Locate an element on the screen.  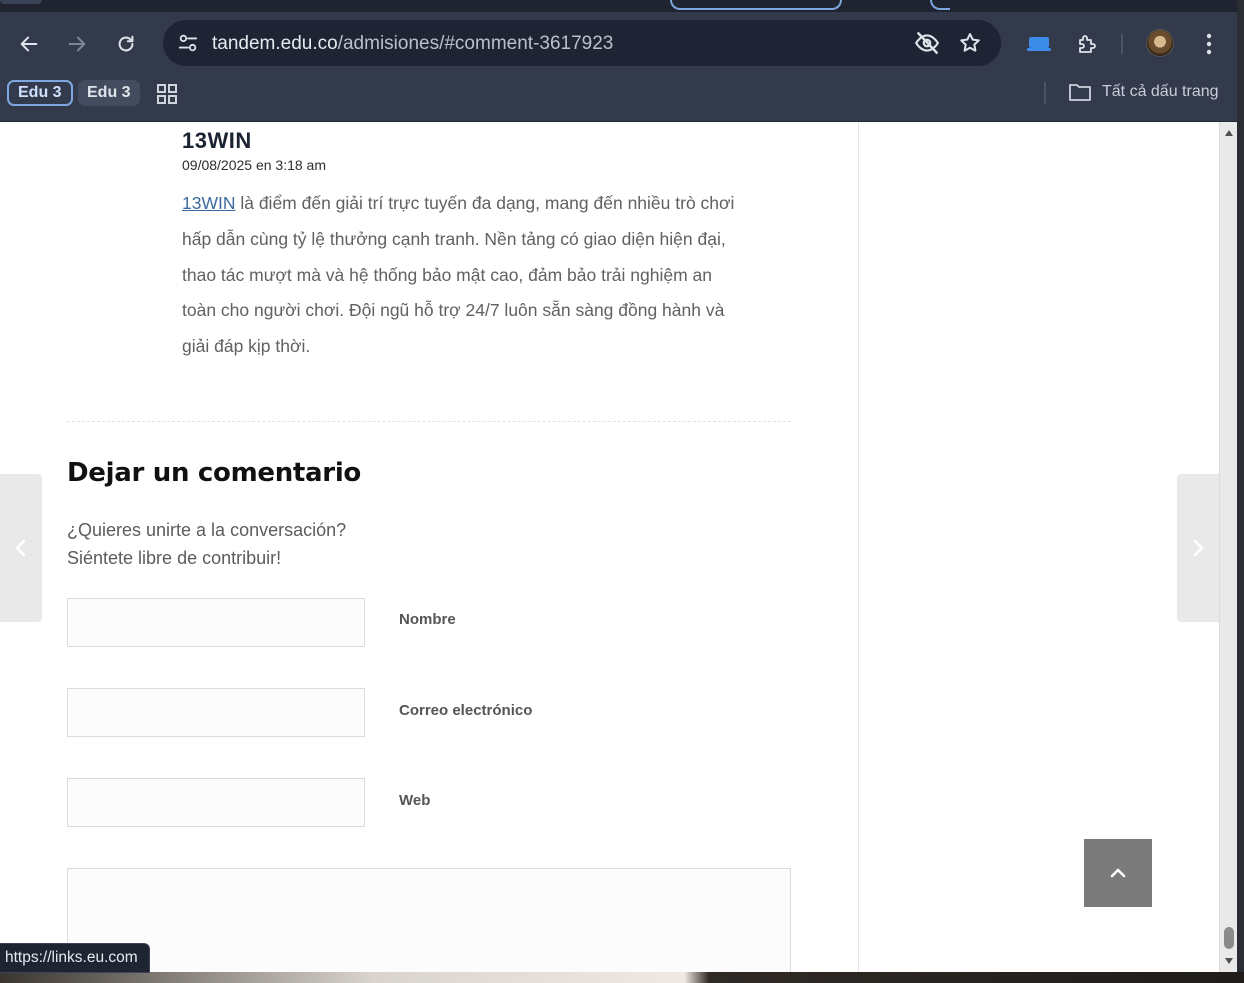
bookmarks-bar: Edu 3 Edu 3 Tất cả dấu trang is located at coordinates (622, 99).